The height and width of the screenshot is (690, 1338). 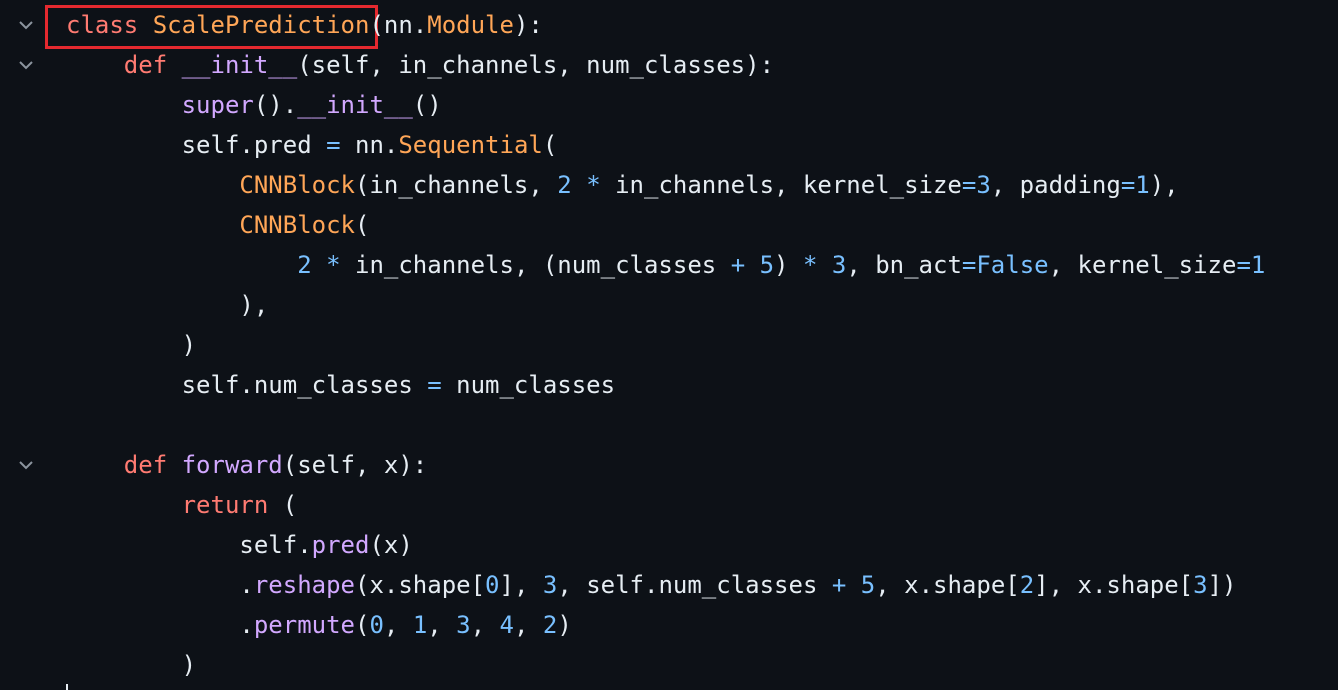 What do you see at coordinates (355, 465) in the screenshot?
I see `code-token: (self, x):` at bounding box center [355, 465].